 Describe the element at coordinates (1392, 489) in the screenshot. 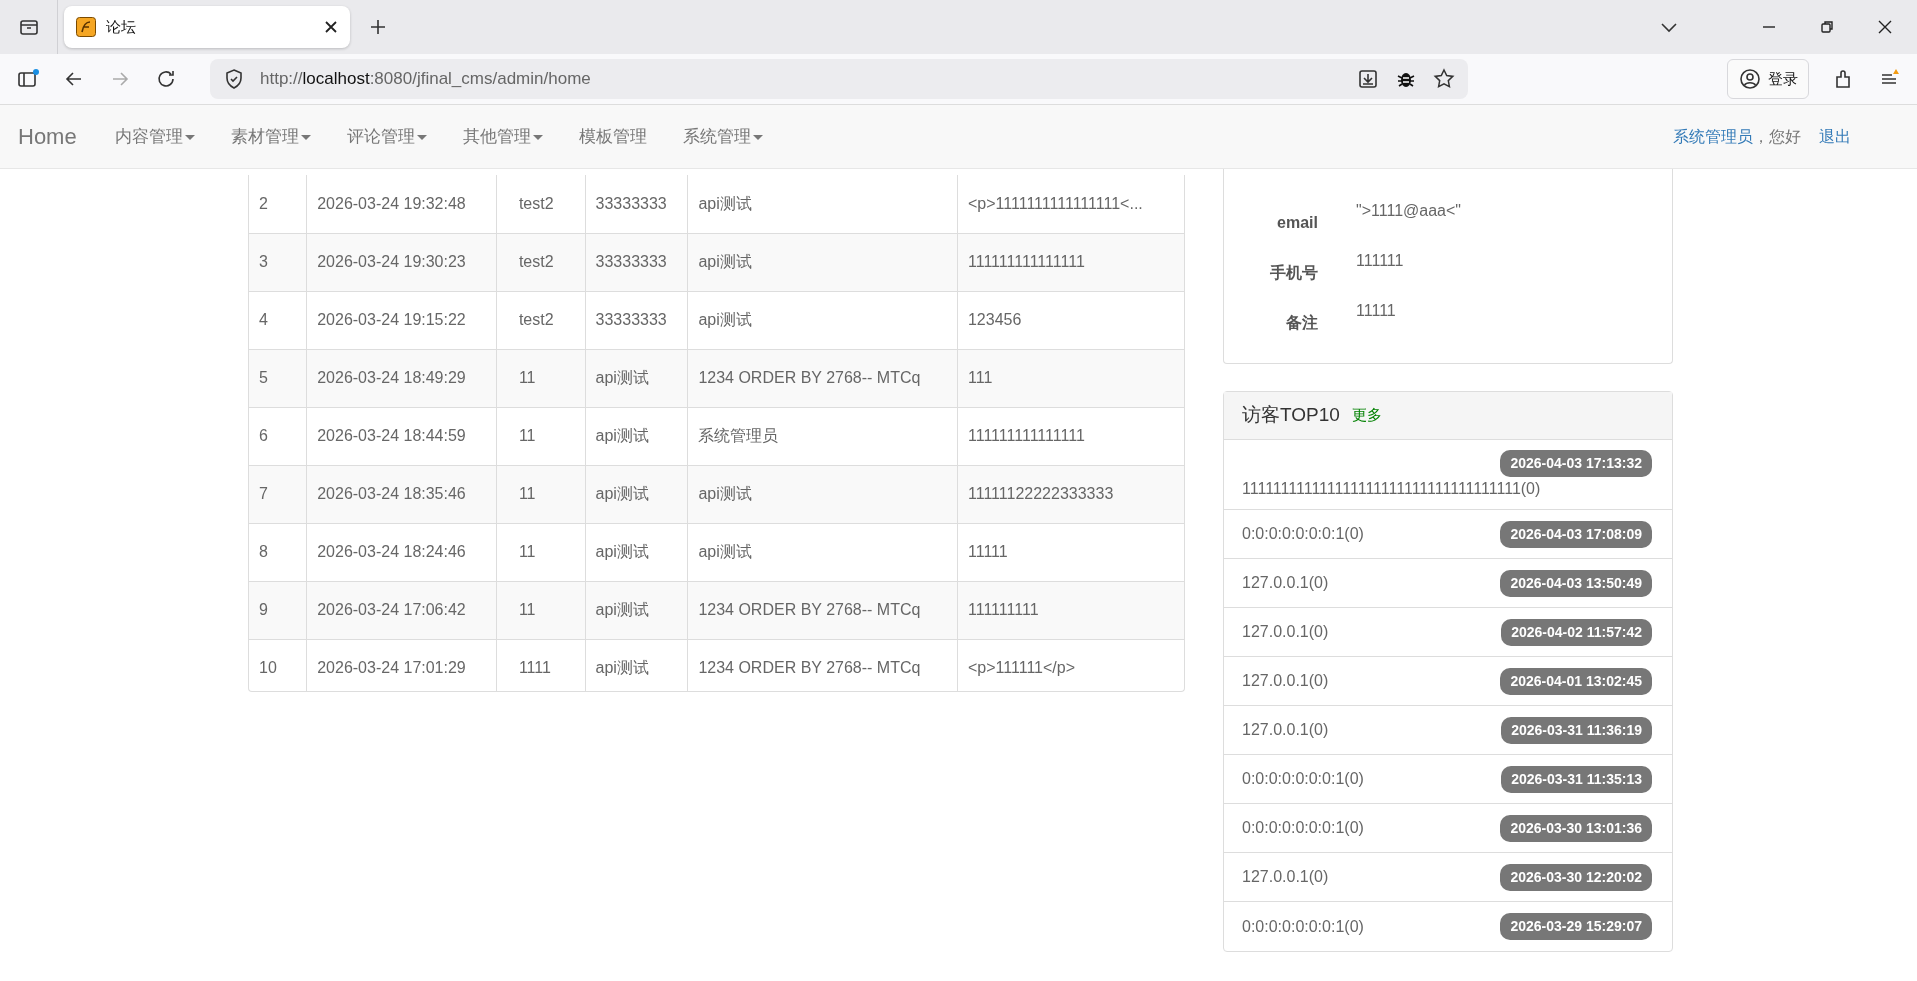

I see `visitor-name: 111111111111111111111111111111111111(0)` at that location.